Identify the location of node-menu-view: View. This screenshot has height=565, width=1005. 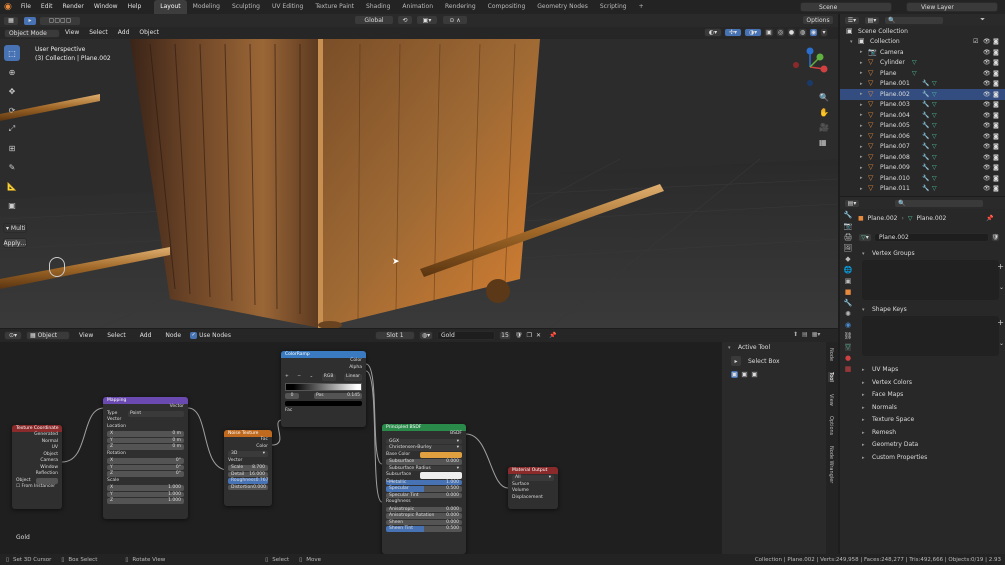
(86, 336).